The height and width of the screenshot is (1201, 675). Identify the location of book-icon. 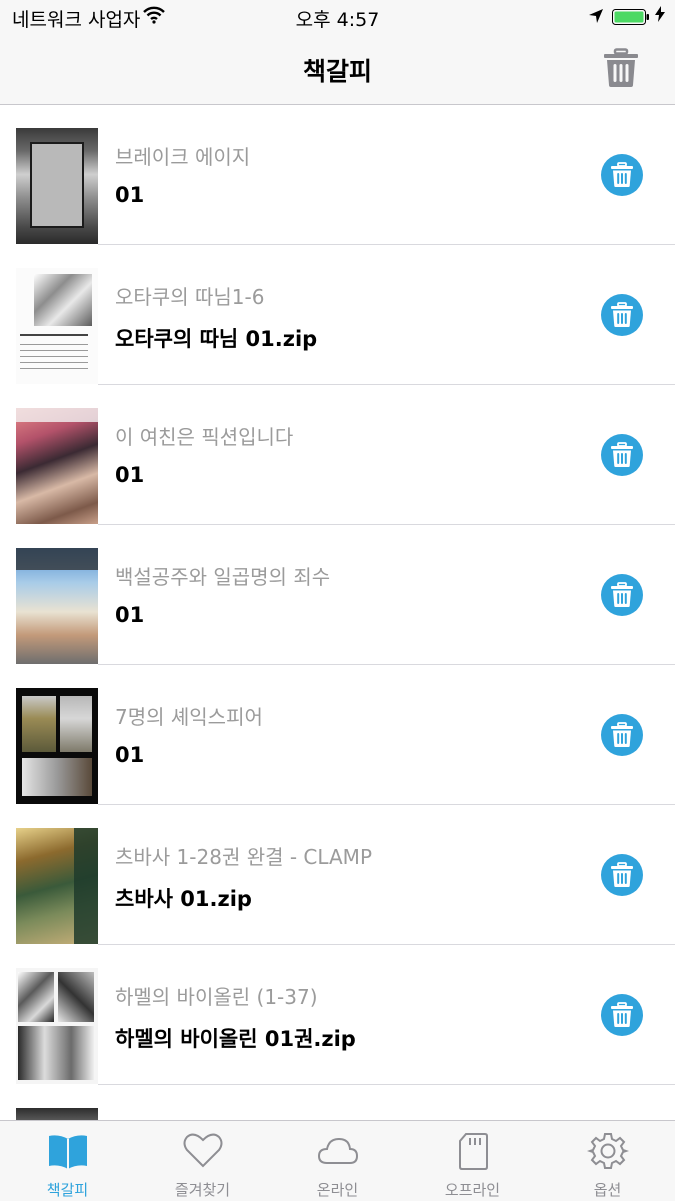
(68, 1151).